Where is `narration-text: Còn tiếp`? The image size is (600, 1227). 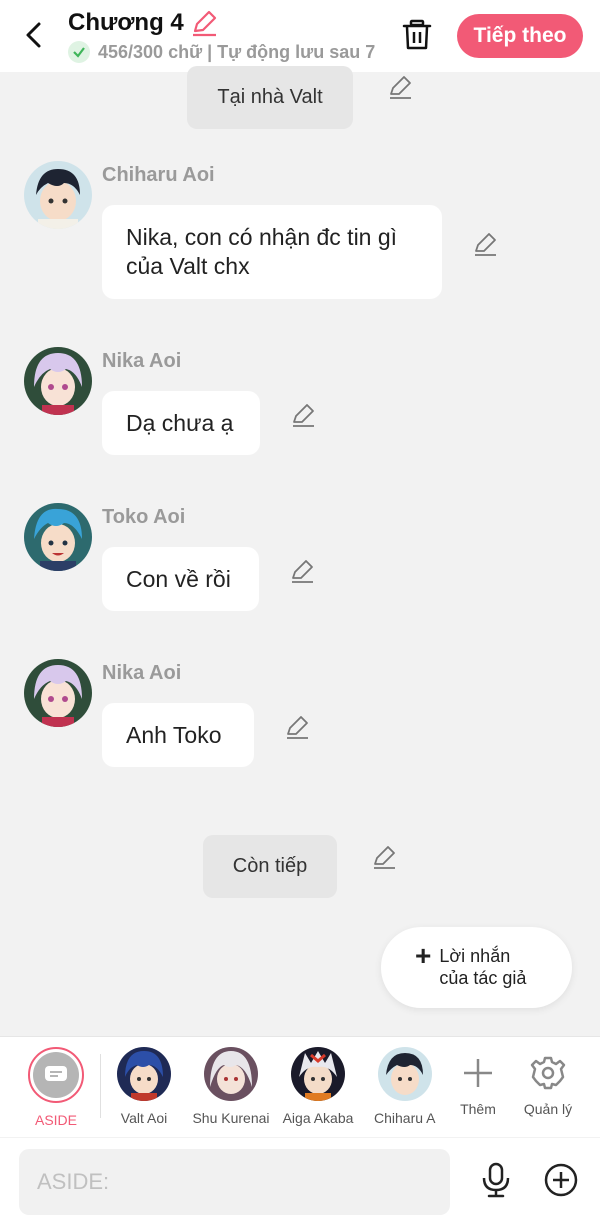
narration-text: Còn tiếp is located at coordinates (270, 866).